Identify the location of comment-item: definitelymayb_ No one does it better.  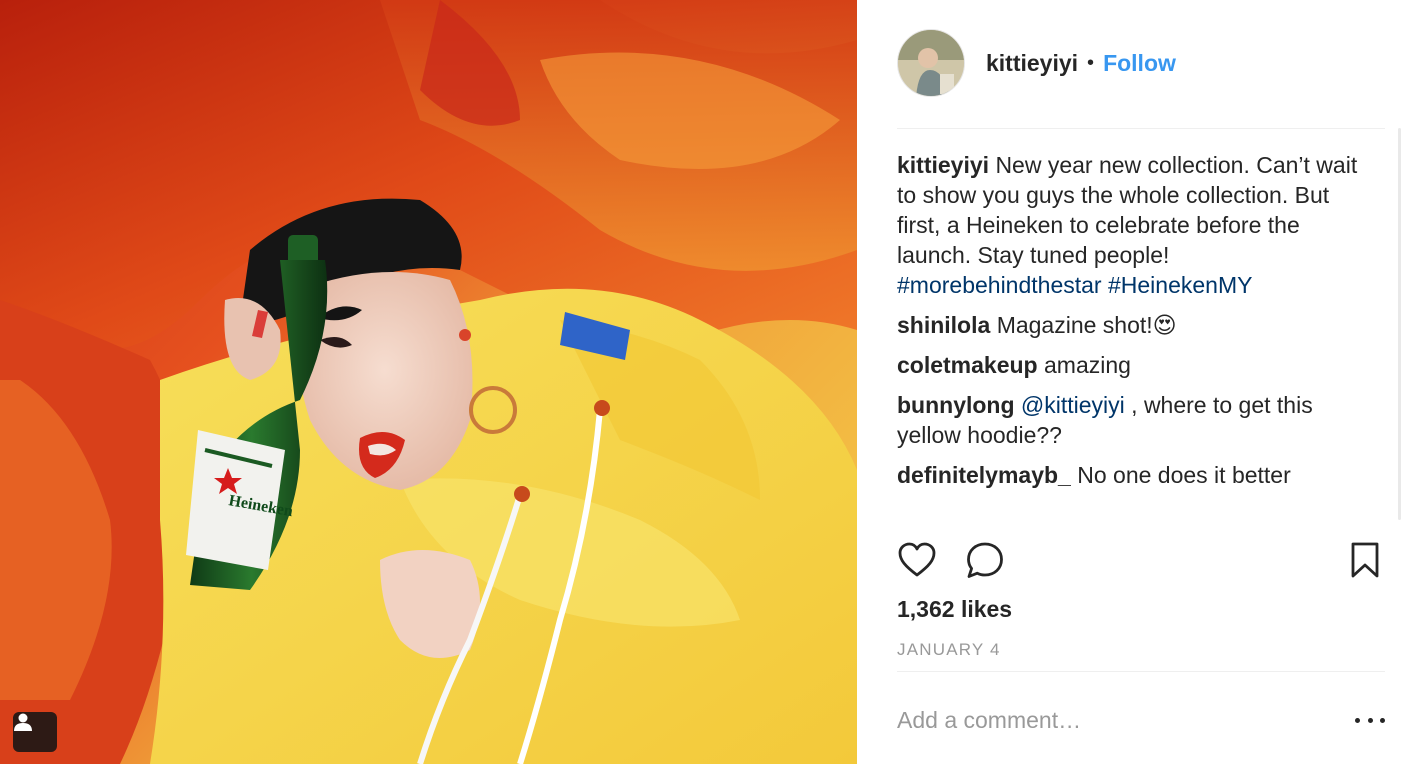
(1132, 475).